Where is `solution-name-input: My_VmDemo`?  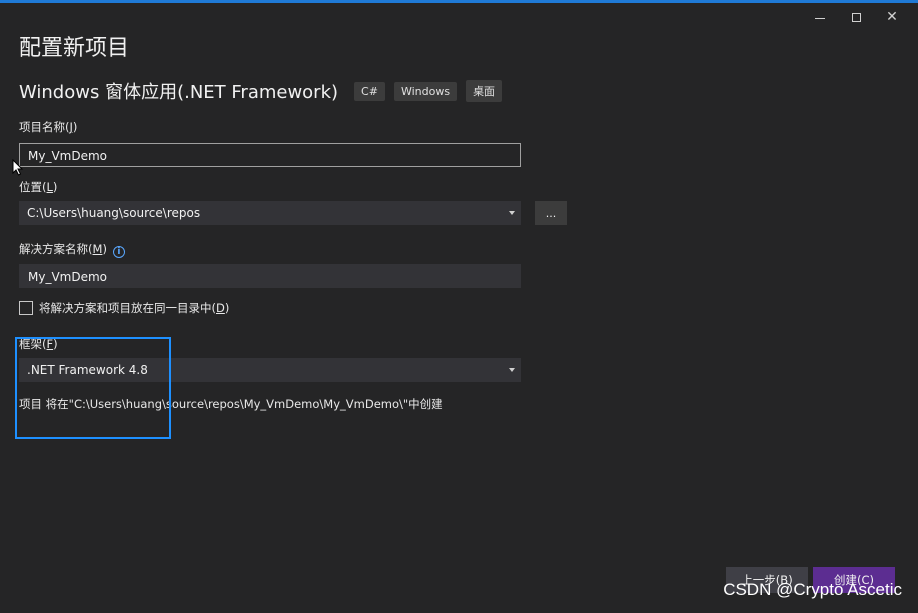 solution-name-input: My_VmDemo is located at coordinates (270, 276).